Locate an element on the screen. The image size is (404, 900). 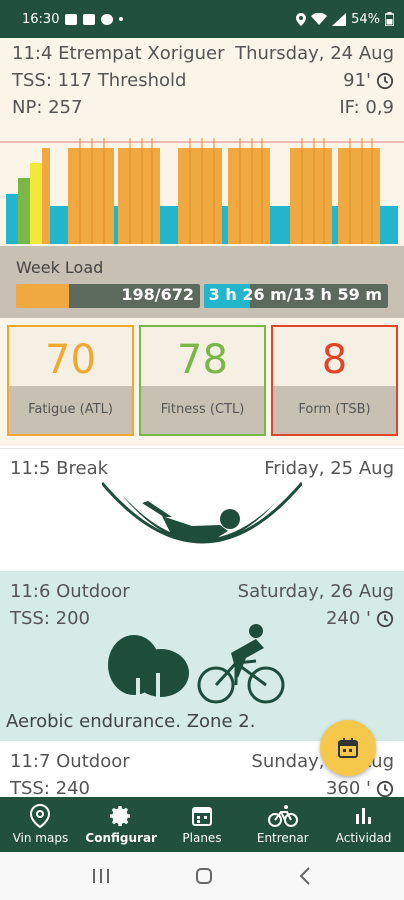
form-value: 8 is located at coordinates (334, 360).